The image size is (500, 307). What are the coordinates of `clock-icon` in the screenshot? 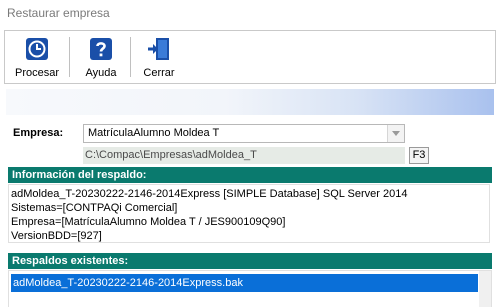 It's located at (37, 49).